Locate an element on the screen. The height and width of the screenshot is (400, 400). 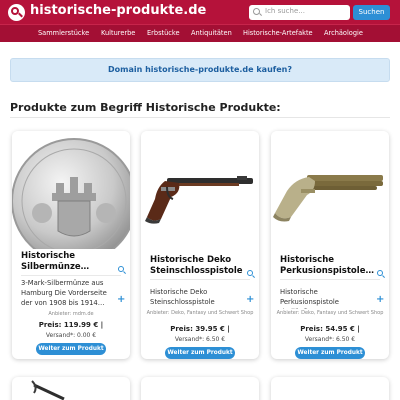
domain-sale-banner: Domain historische-produkte.de kaufen? is located at coordinates (200, 70).